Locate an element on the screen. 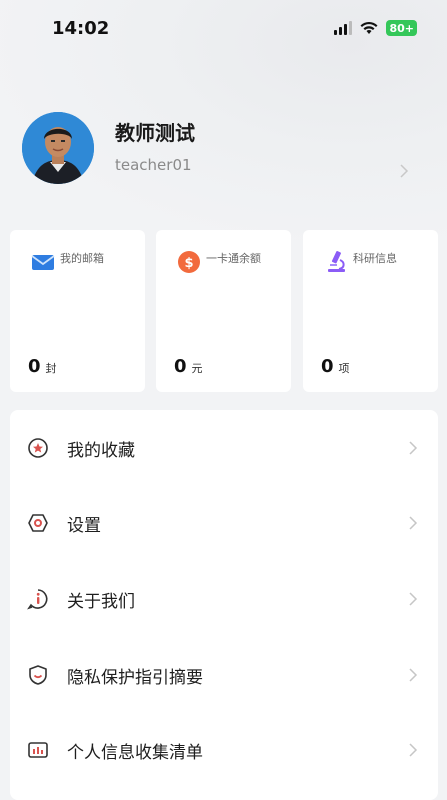 Image resolution: width=447 pixels, height=800 pixels. card-unit: 项 is located at coordinates (344, 368).